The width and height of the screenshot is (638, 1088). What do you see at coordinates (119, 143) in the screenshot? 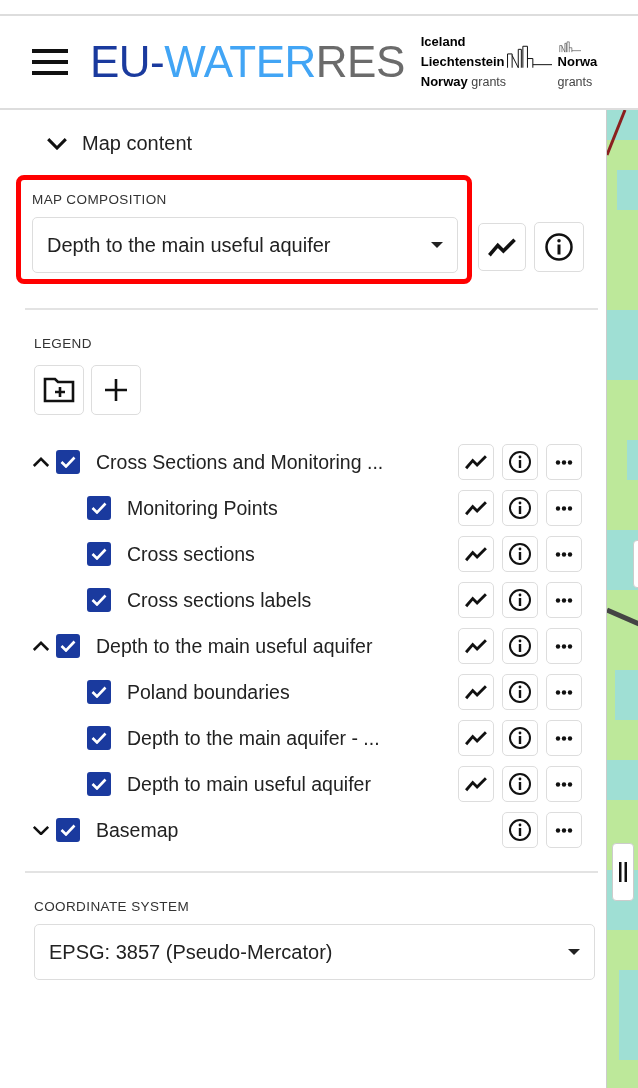
I see `map-content-toggle: Map content` at bounding box center [119, 143].